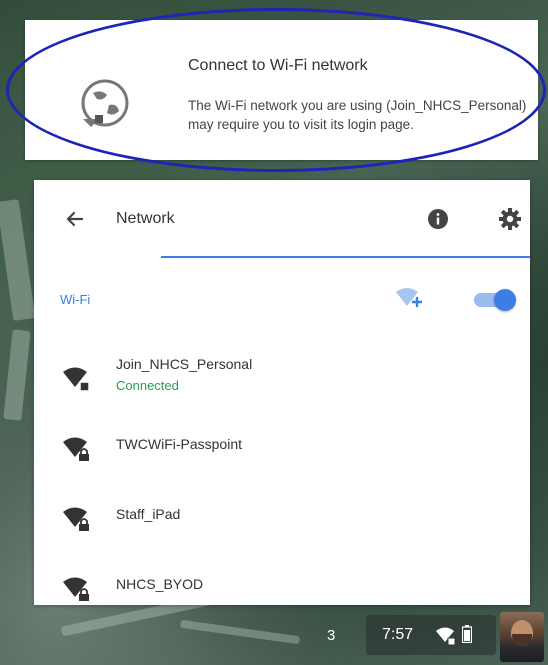 The height and width of the screenshot is (665, 548). I want to click on notification-count: 3, so click(331, 635).